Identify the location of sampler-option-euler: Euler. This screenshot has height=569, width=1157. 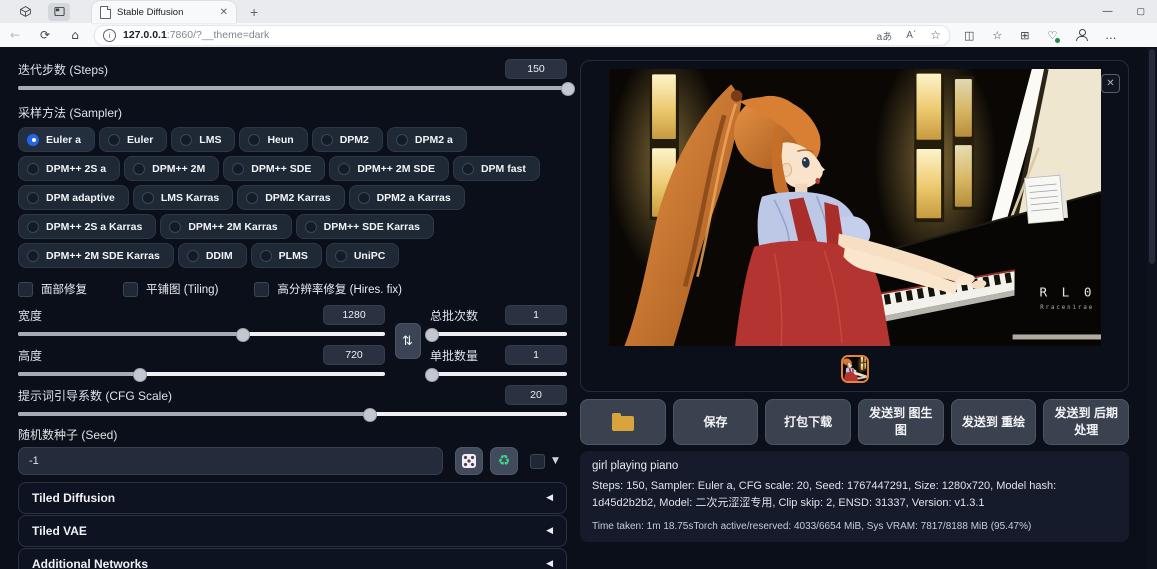
(133, 139).